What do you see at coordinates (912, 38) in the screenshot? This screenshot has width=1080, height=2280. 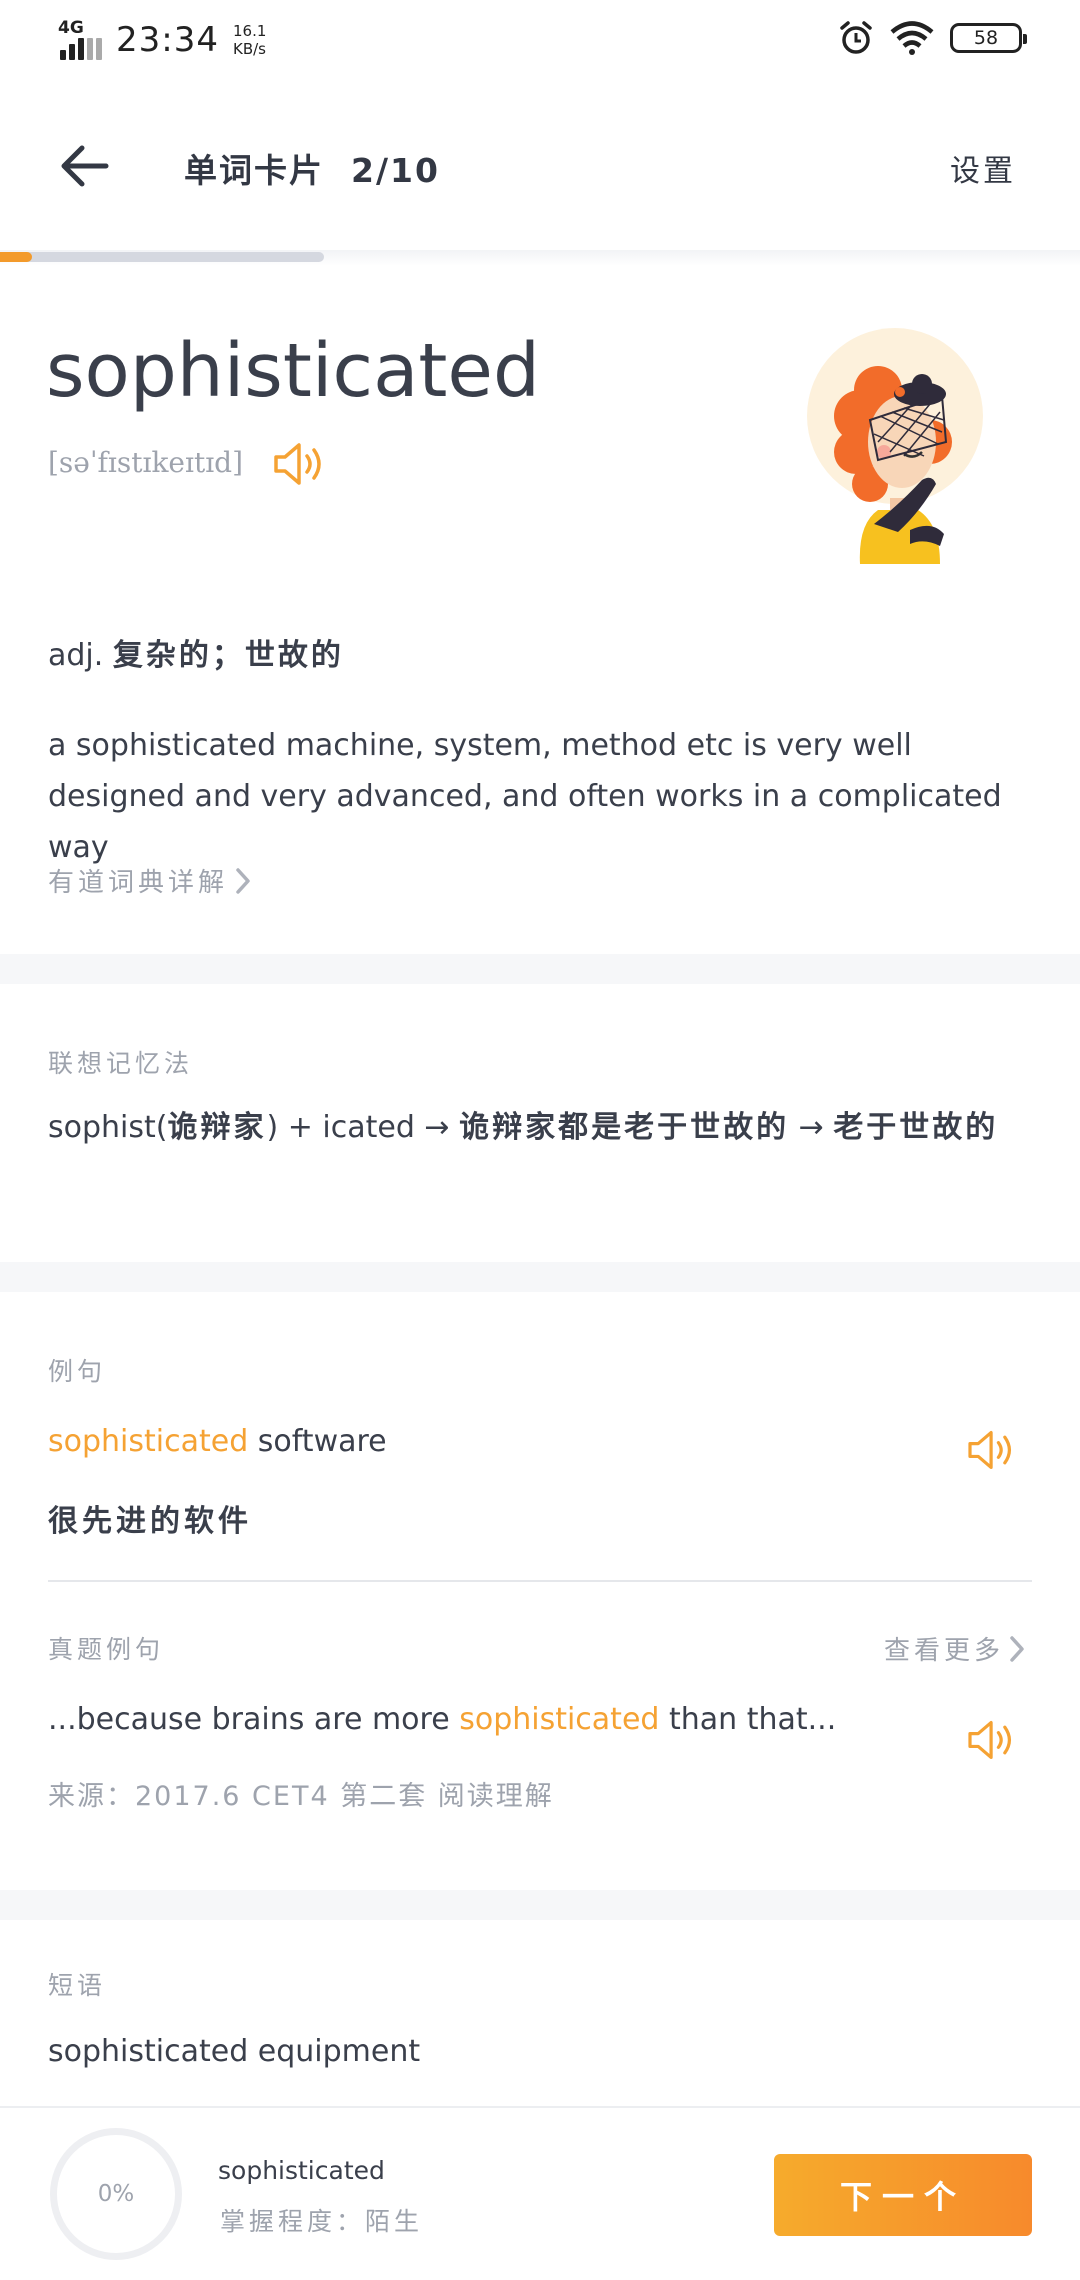 I see `wifi-icon` at bounding box center [912, 38].